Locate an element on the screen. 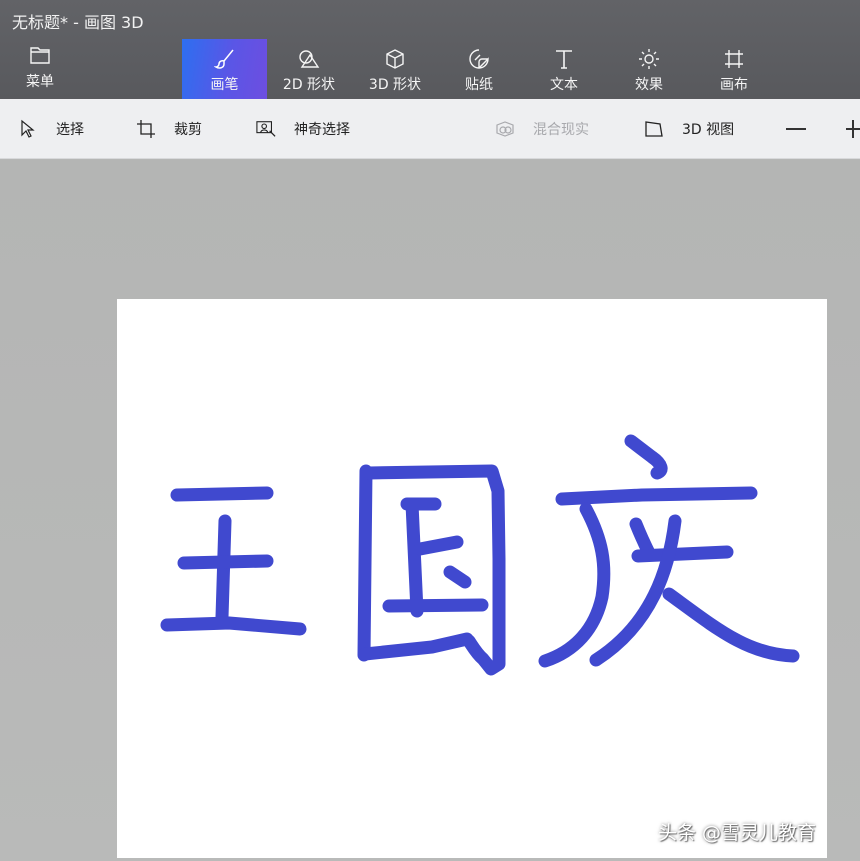 Image resolution: width=860 pixels, height=861 pixels. magic-select-button: 神奇选择 is located at coordinates (303, 129).